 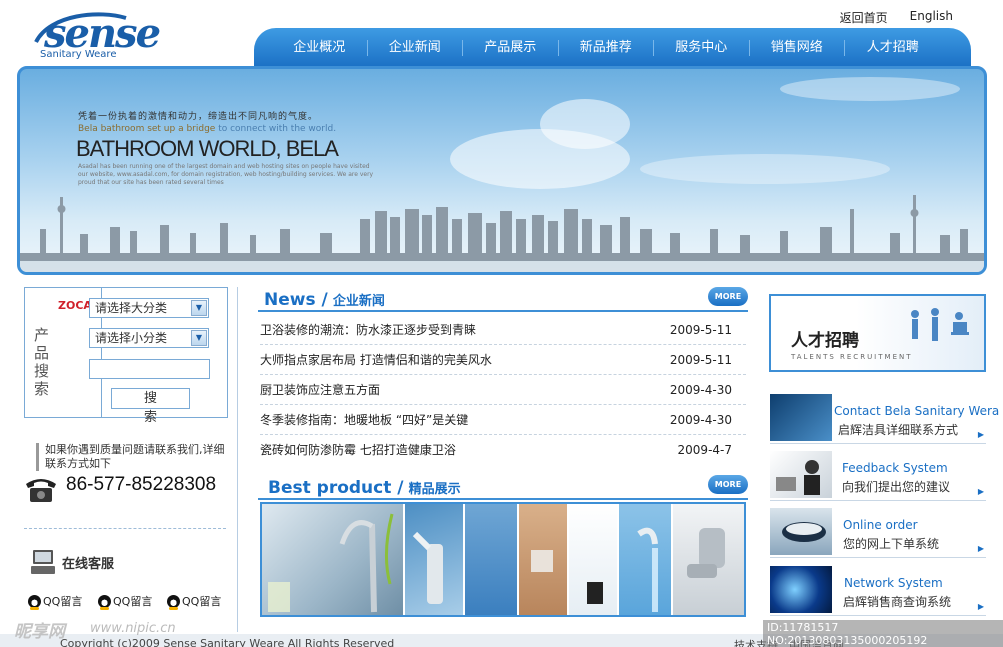 I want to click on search-label: 产品搜索, so click(x=42, y=362).